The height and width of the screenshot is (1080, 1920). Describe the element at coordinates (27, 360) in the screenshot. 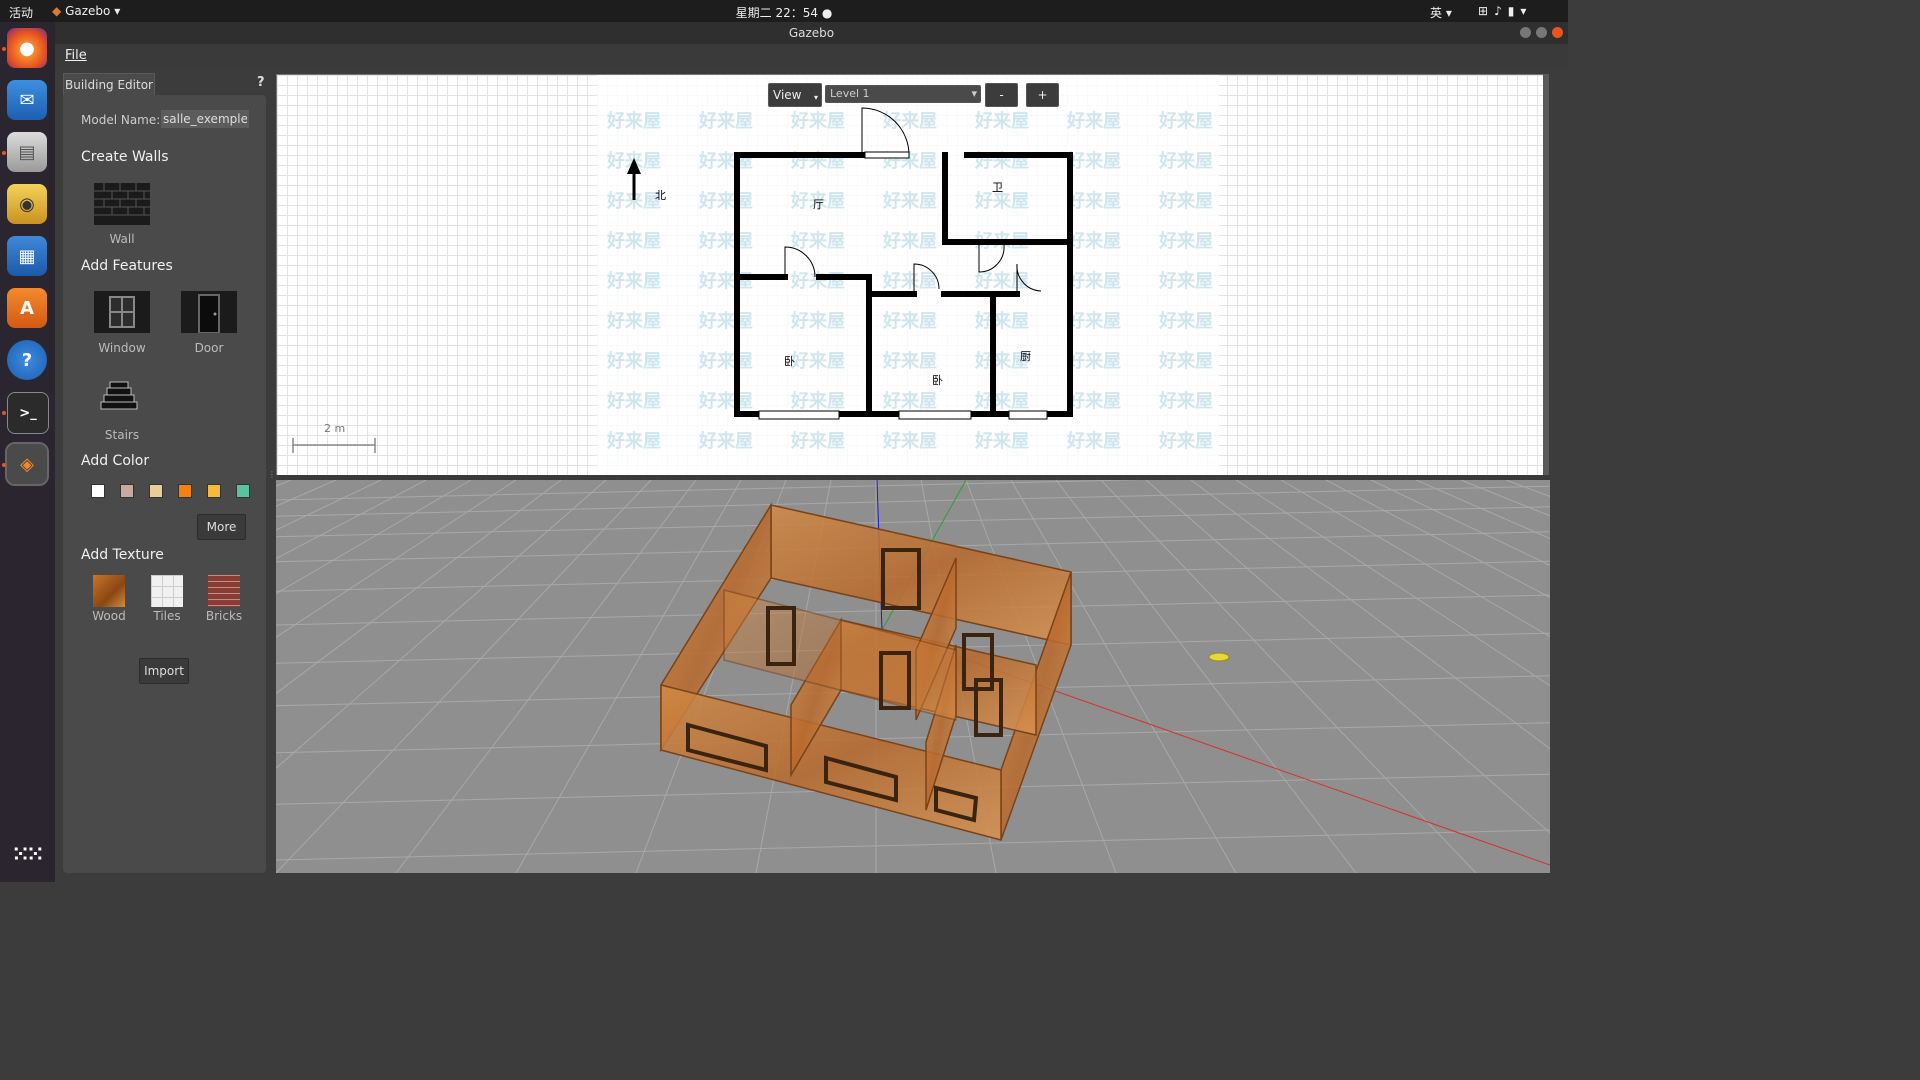

I see `help-icon: ?` at that location.